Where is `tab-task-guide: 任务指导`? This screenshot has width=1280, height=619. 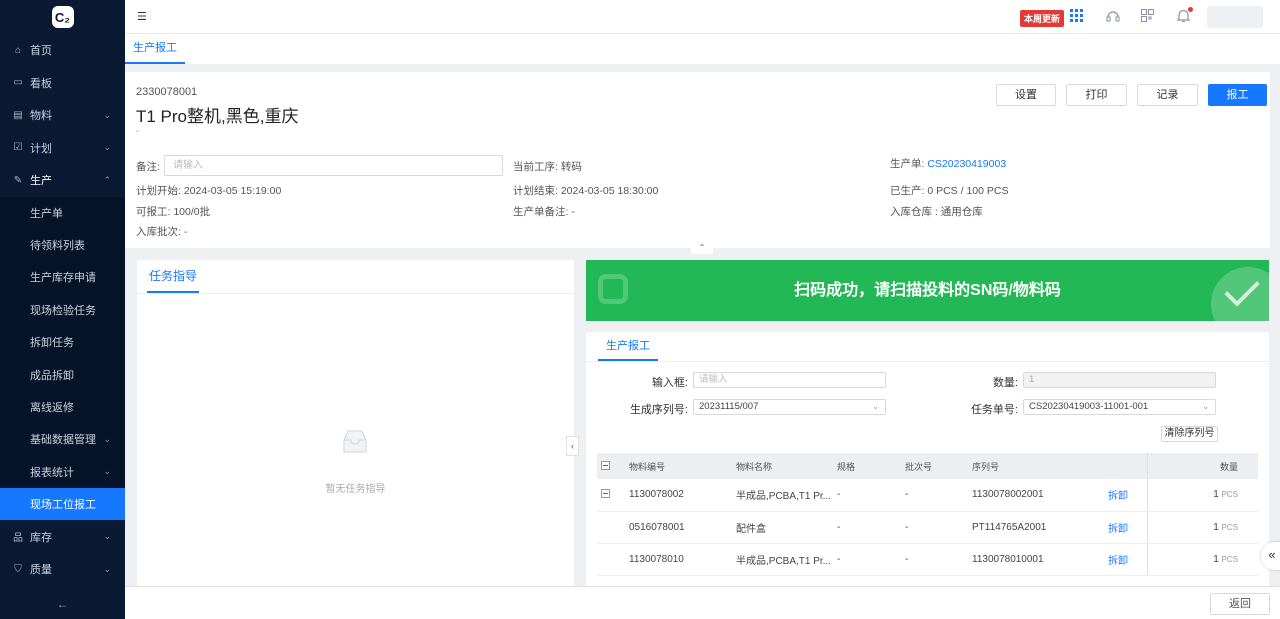
tab-task-guide: 任务指导 is located at coordinates (173, 276).